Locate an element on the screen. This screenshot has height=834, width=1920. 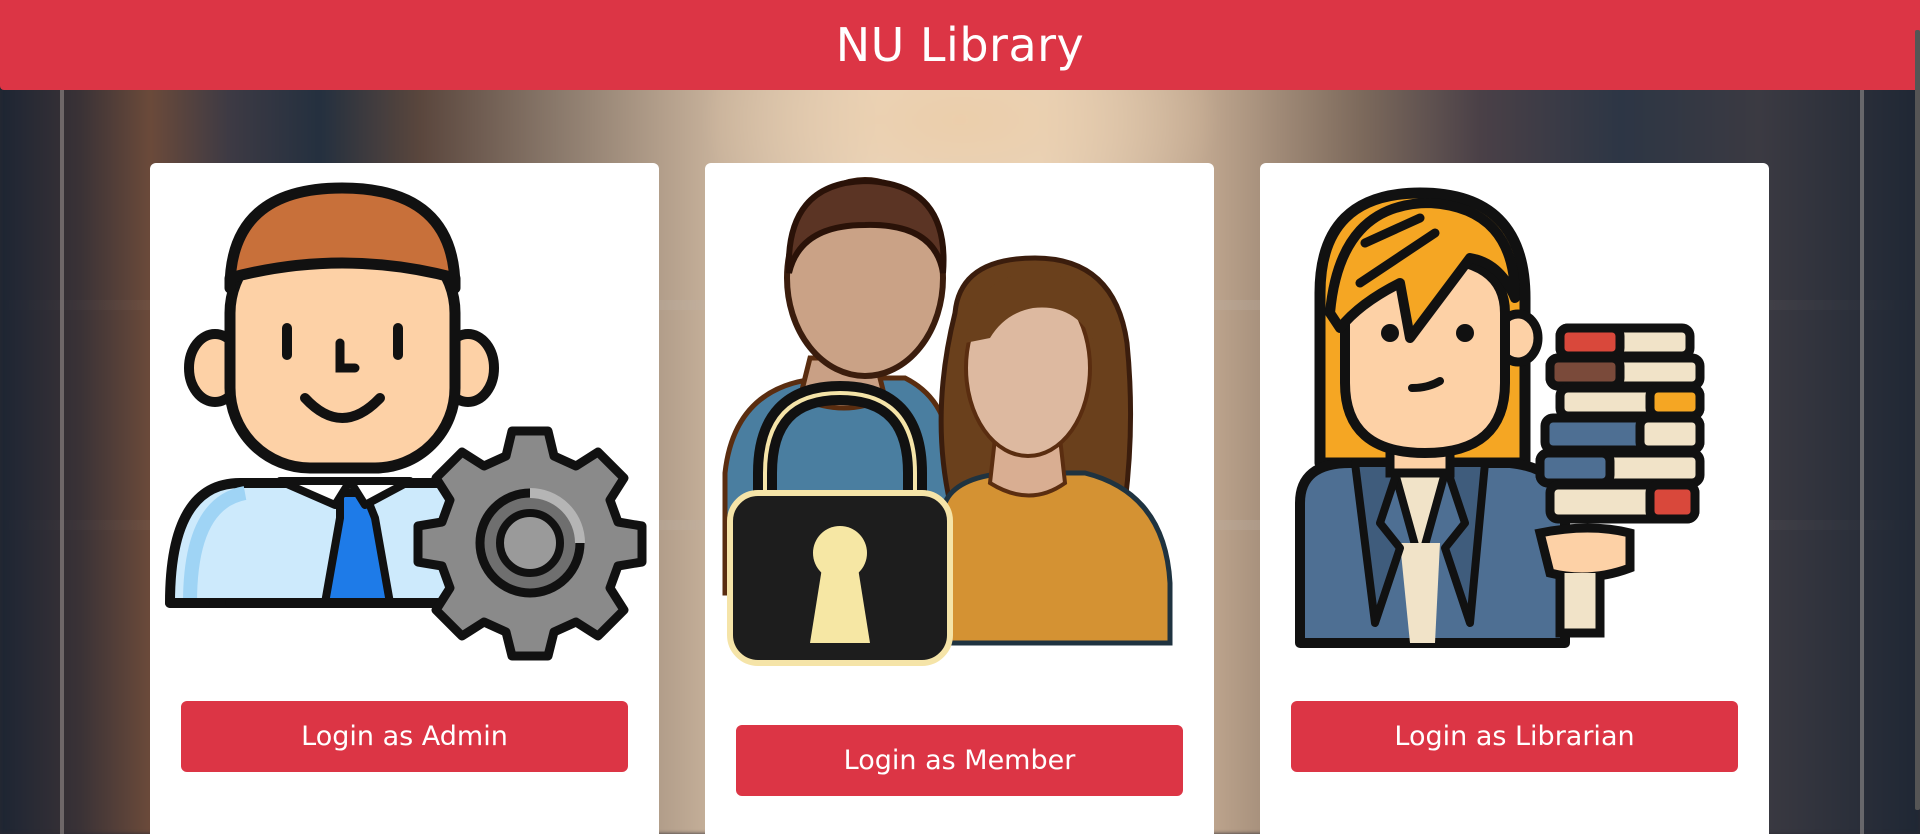
app-header: NU Library is located at coordinates (960, 45).